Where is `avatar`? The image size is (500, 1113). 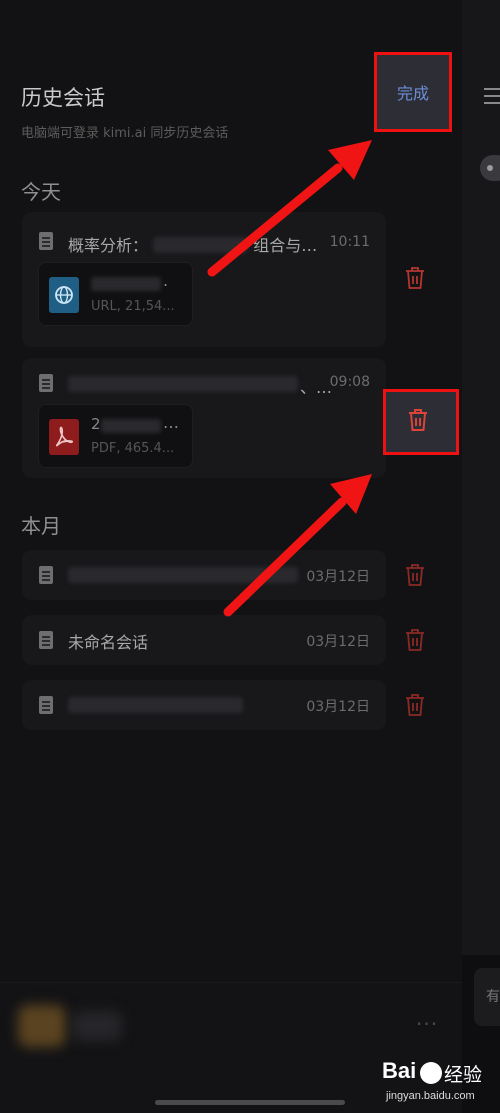
avatar is located at coordinates (42, 1026).